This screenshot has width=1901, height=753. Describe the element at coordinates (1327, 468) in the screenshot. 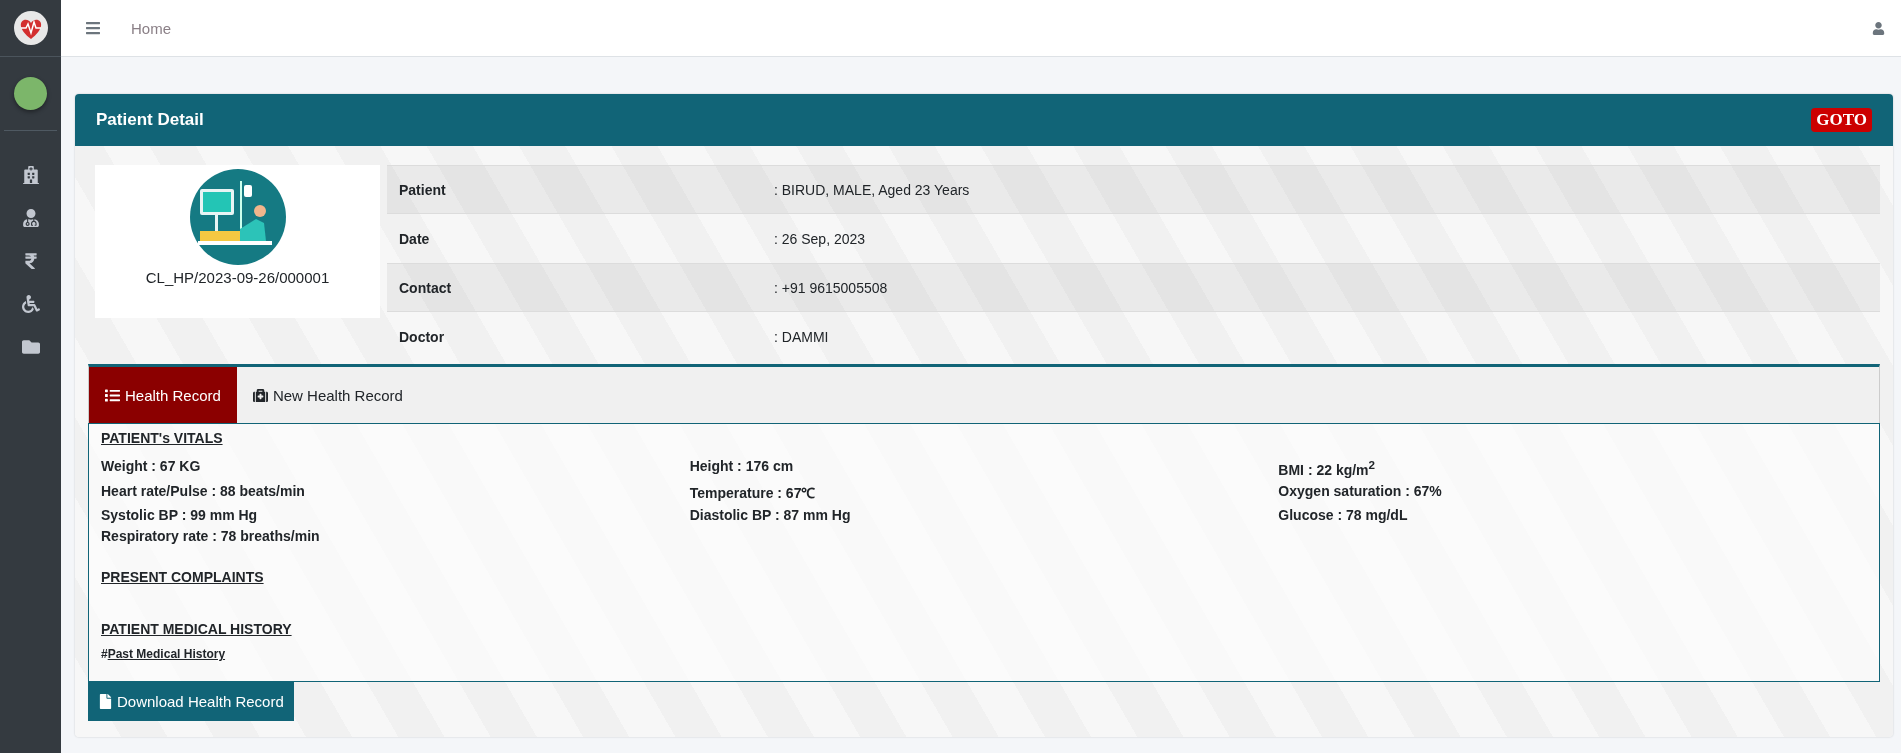

I see `vital-reading: BMI : 22 kg/m$^{2}$` at that location.